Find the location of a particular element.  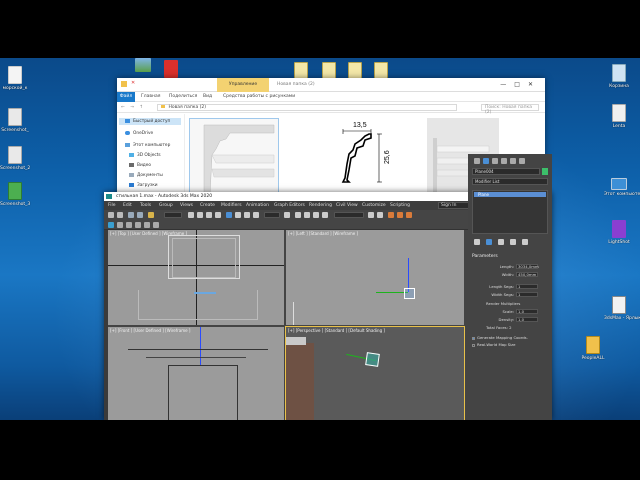

tab-share: Поделиться is located at coordinates (183, 97).